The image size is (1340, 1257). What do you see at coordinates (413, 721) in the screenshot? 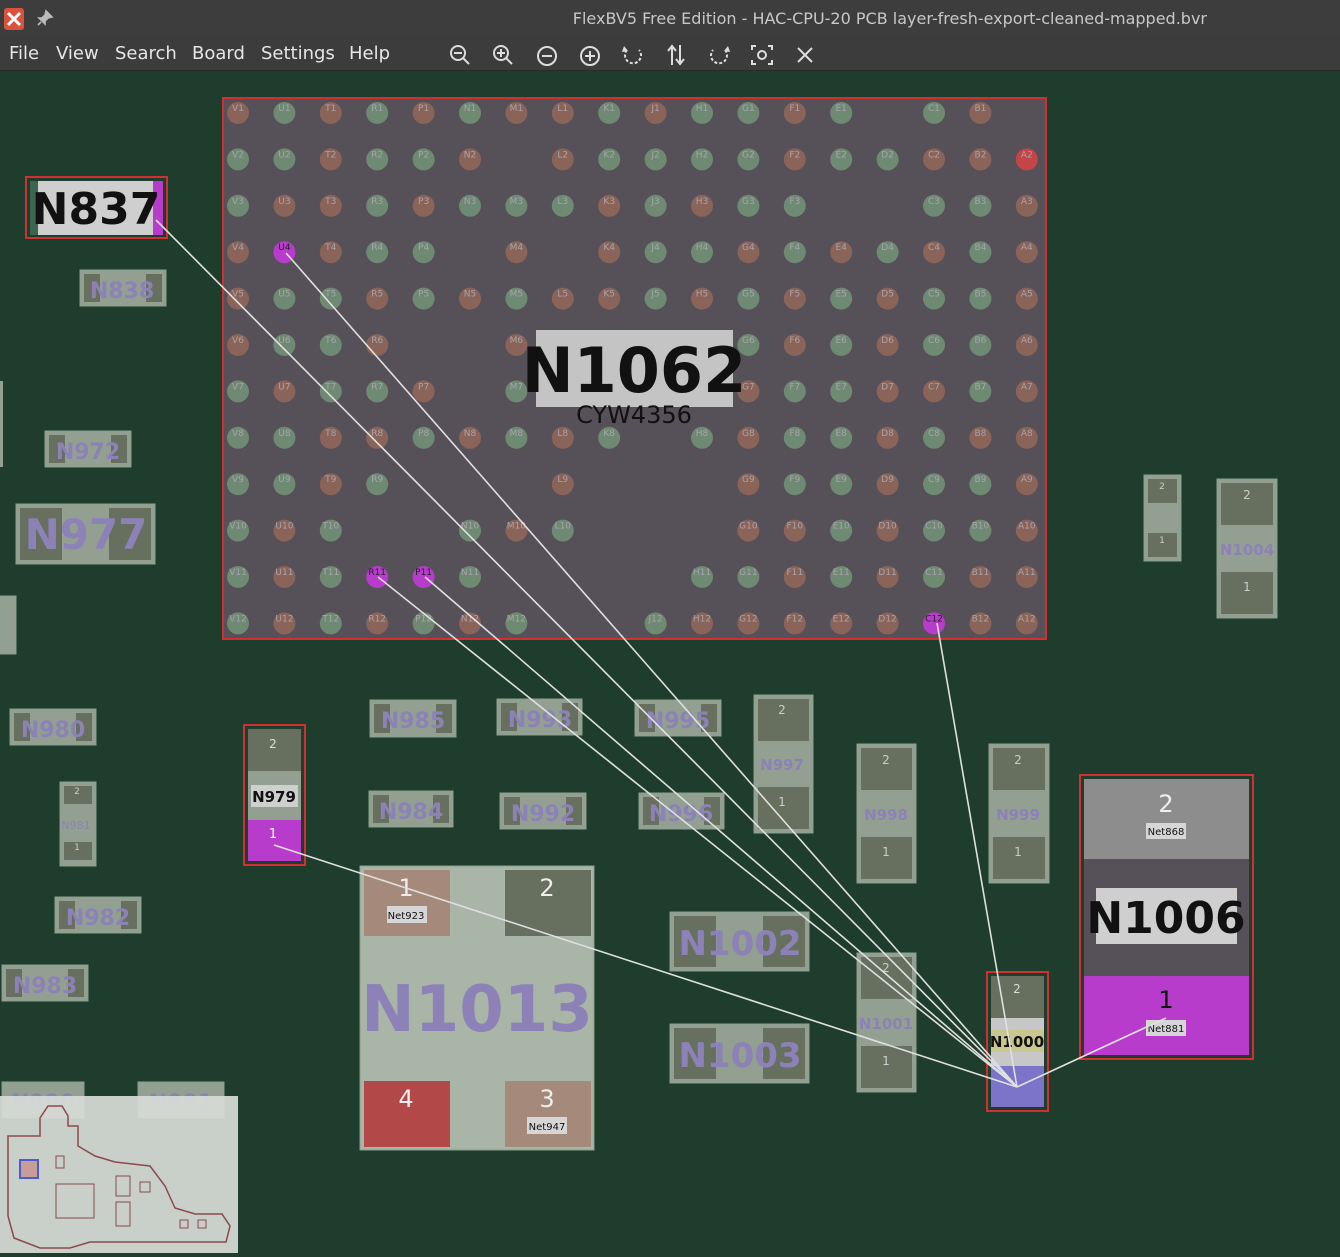
I see `part-label: N985` at bounding box center [413, 721].